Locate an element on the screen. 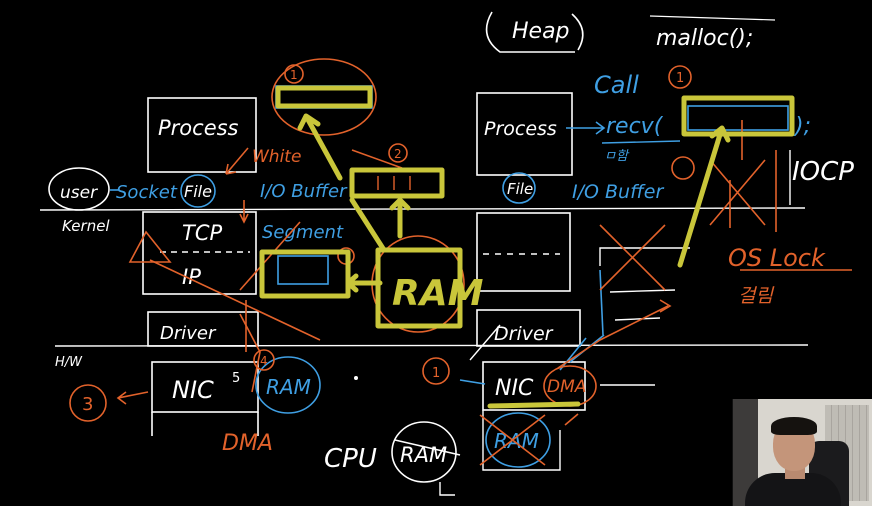 This screenshot has height=506, width=872. top-buffer-circle is located at coordinates (324, 97).